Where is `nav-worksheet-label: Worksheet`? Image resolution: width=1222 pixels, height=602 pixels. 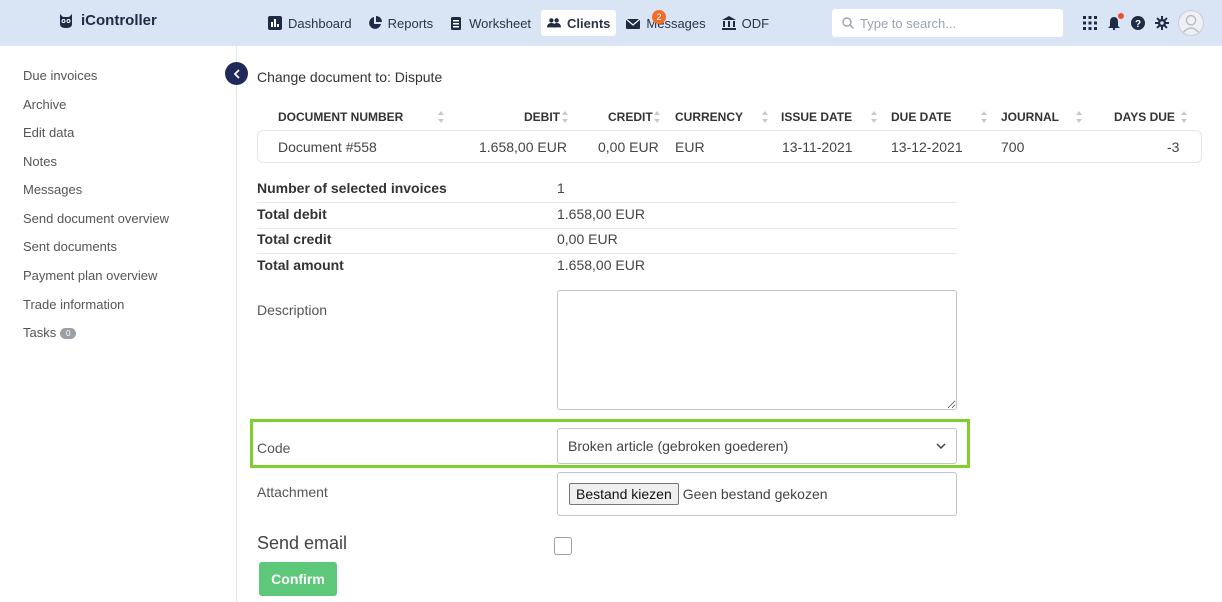 nav-worksheet-label: Worksheet is located at coordinates (500, 23).